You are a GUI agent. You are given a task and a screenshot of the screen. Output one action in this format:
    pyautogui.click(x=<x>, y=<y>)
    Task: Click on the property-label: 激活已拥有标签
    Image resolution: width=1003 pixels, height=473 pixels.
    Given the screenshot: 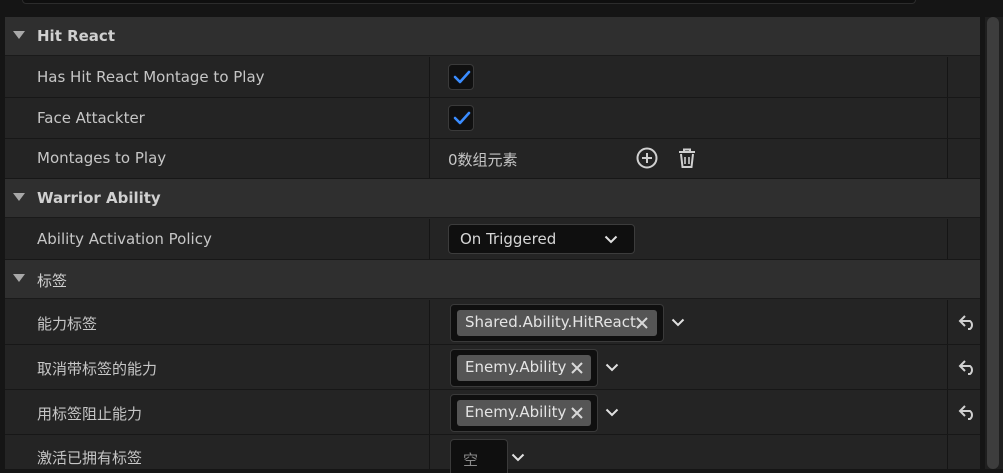 What is the action you would take?
    pyautogui.click(x=90, y=458)
    